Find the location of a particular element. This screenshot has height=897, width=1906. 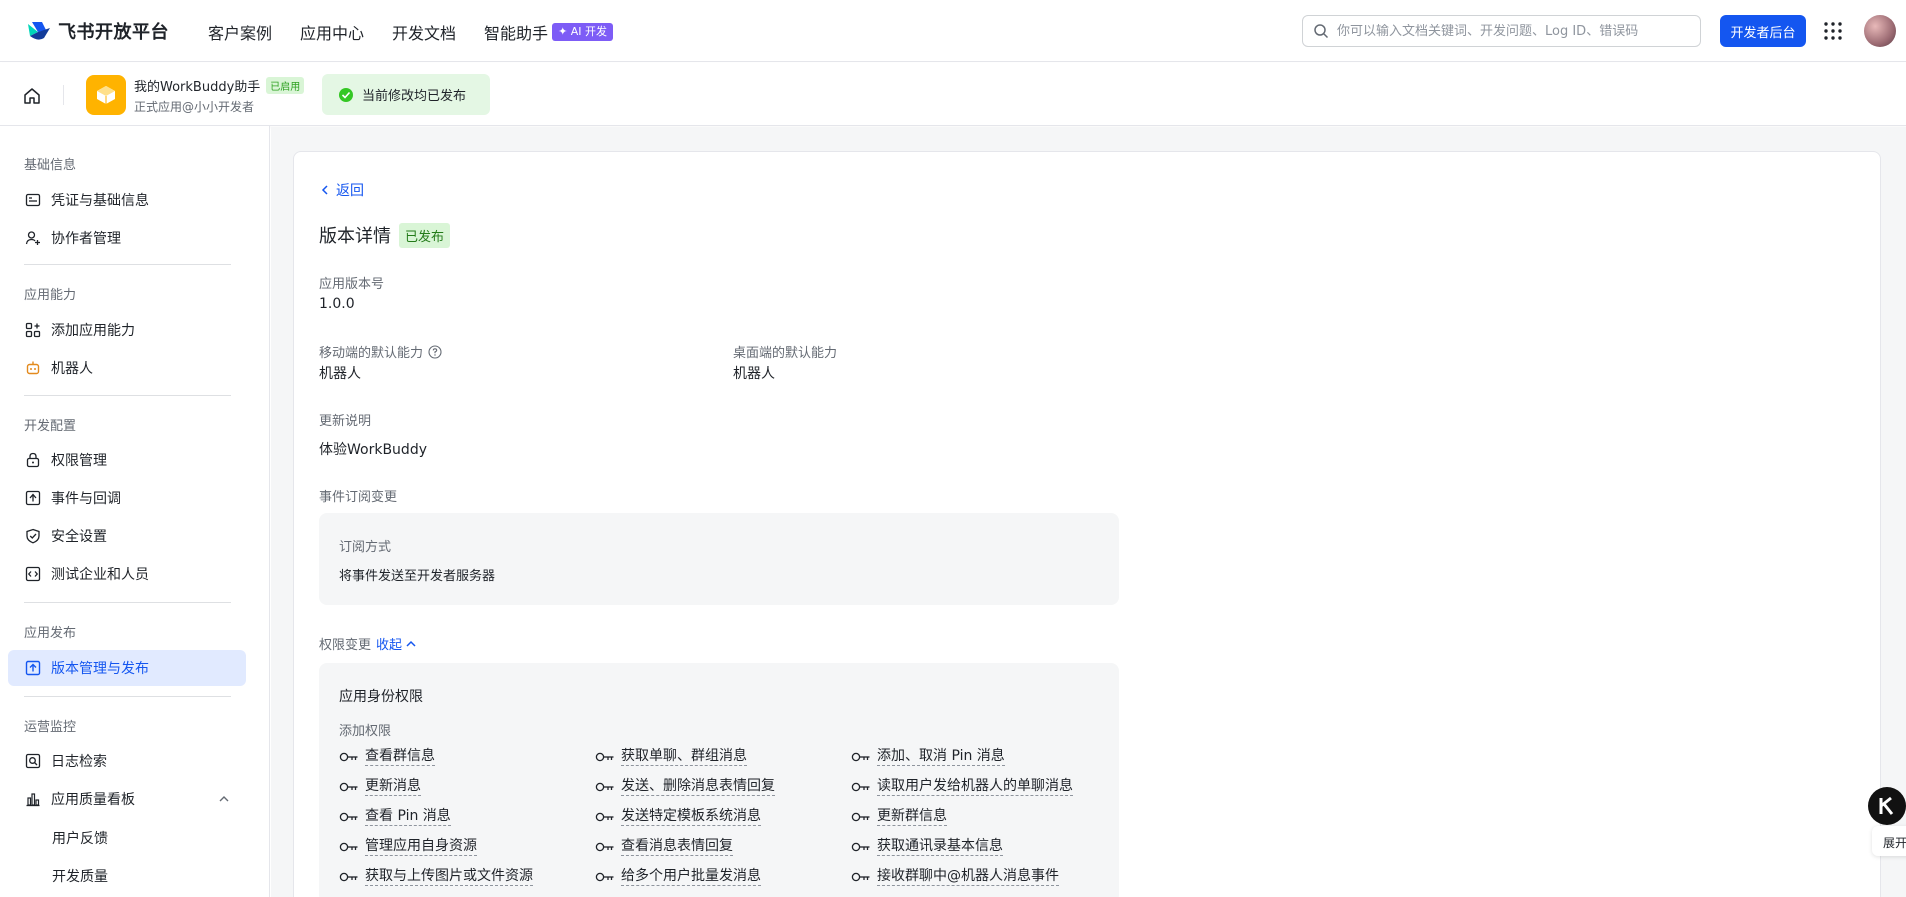

search-box is located at coordinates (1501, 31).